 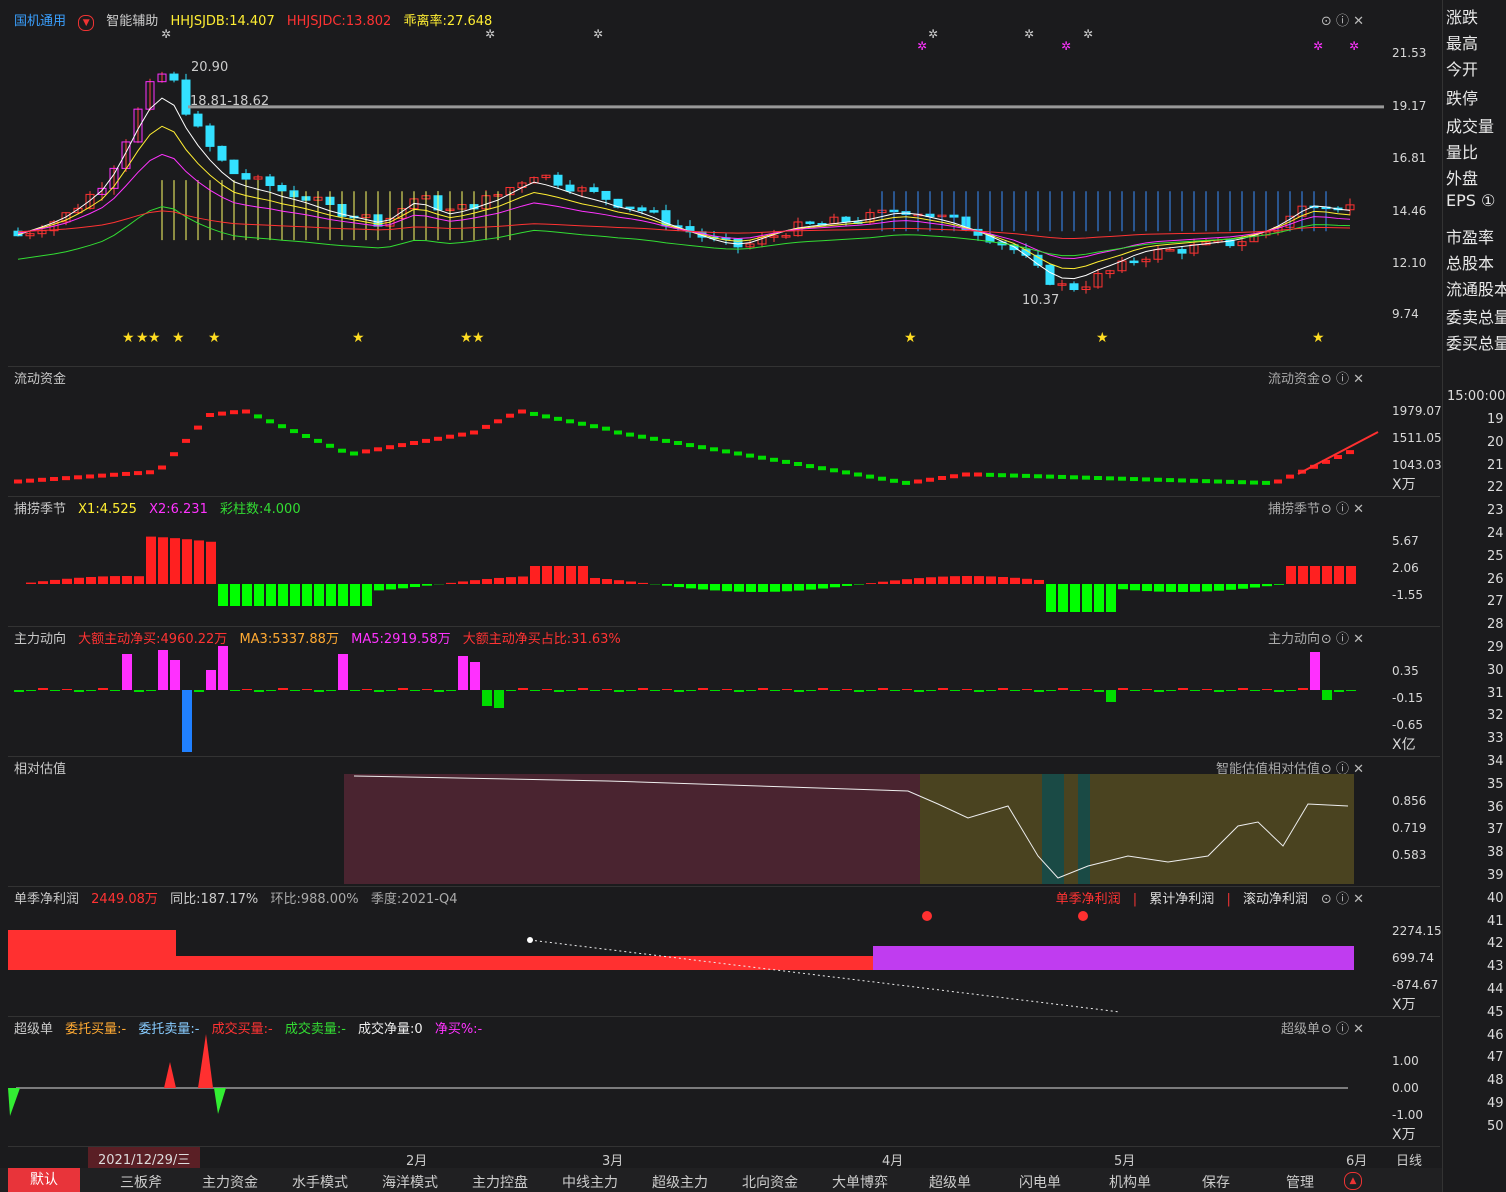 What do you see at coordinates (1216, 1182) in the screenshot?
I see `tab-item: 保存` at bounding box center [1216, 1182].